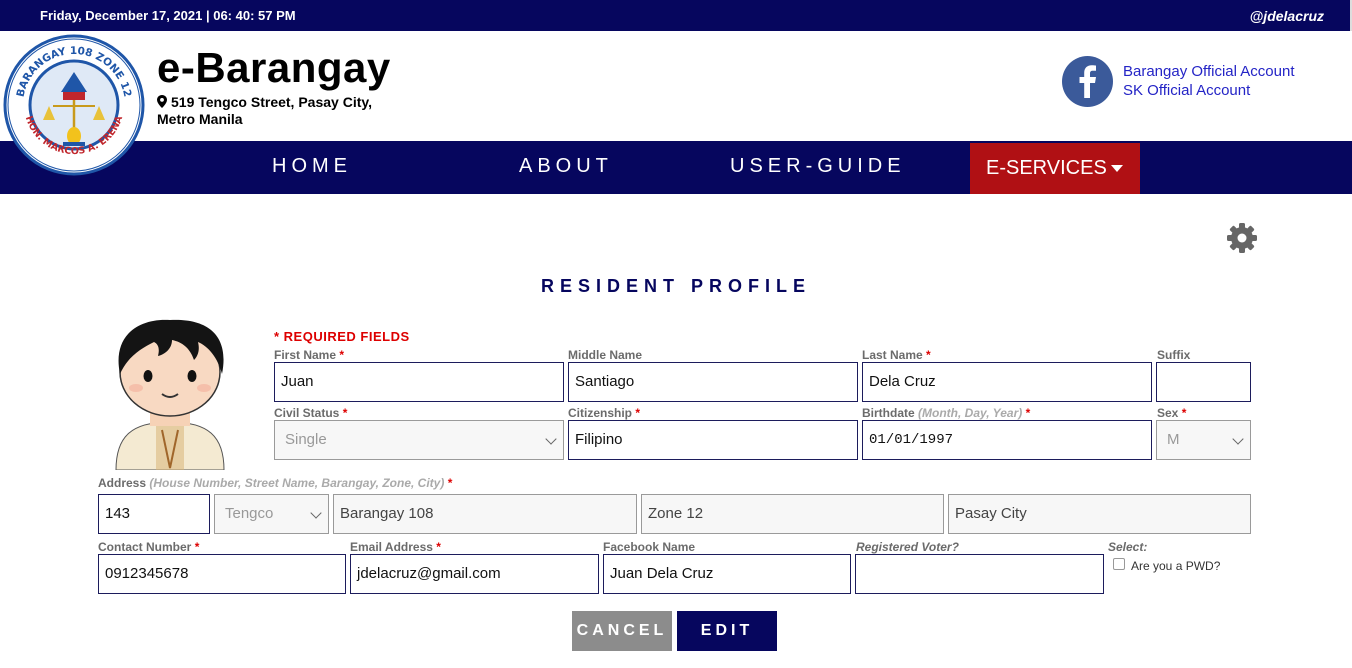 This screenshot has height=668, width=1352. Describe the element at coordinates (200, 119) in the screenshot. I see `address-line-2: Metro Manila` at that location.